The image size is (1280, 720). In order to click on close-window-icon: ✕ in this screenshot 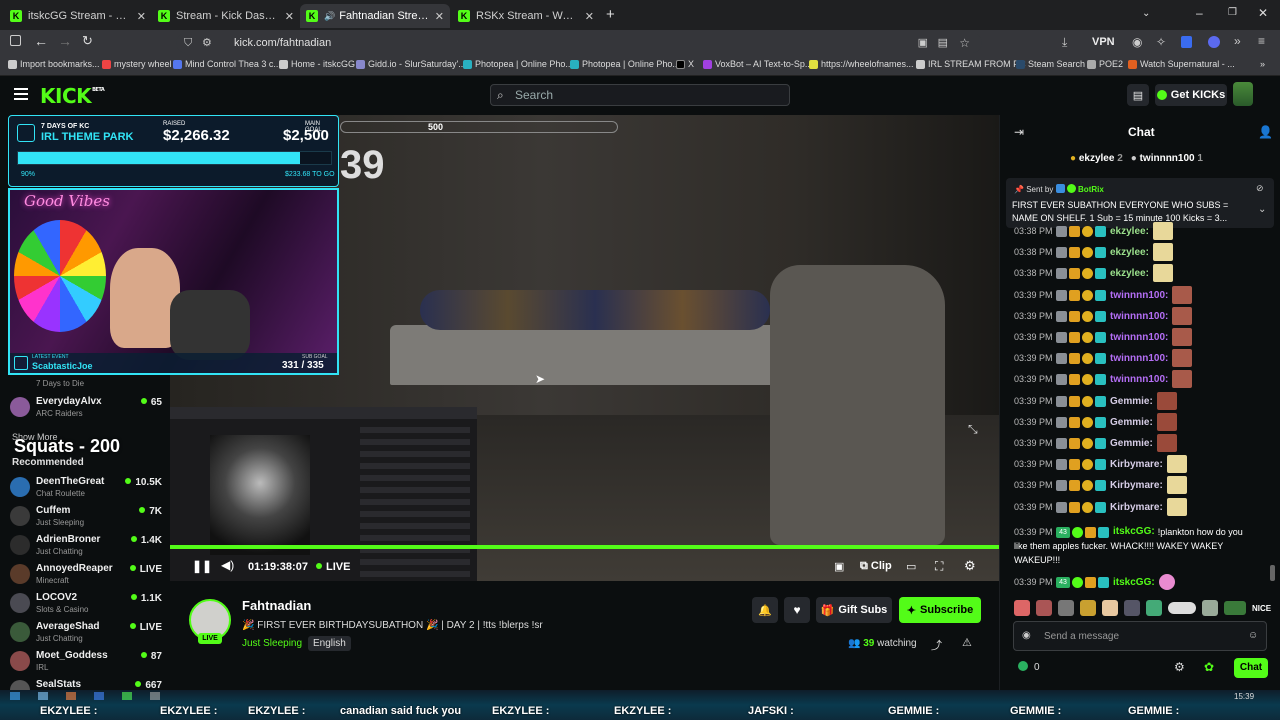, I will do `click(1263, 13)`.